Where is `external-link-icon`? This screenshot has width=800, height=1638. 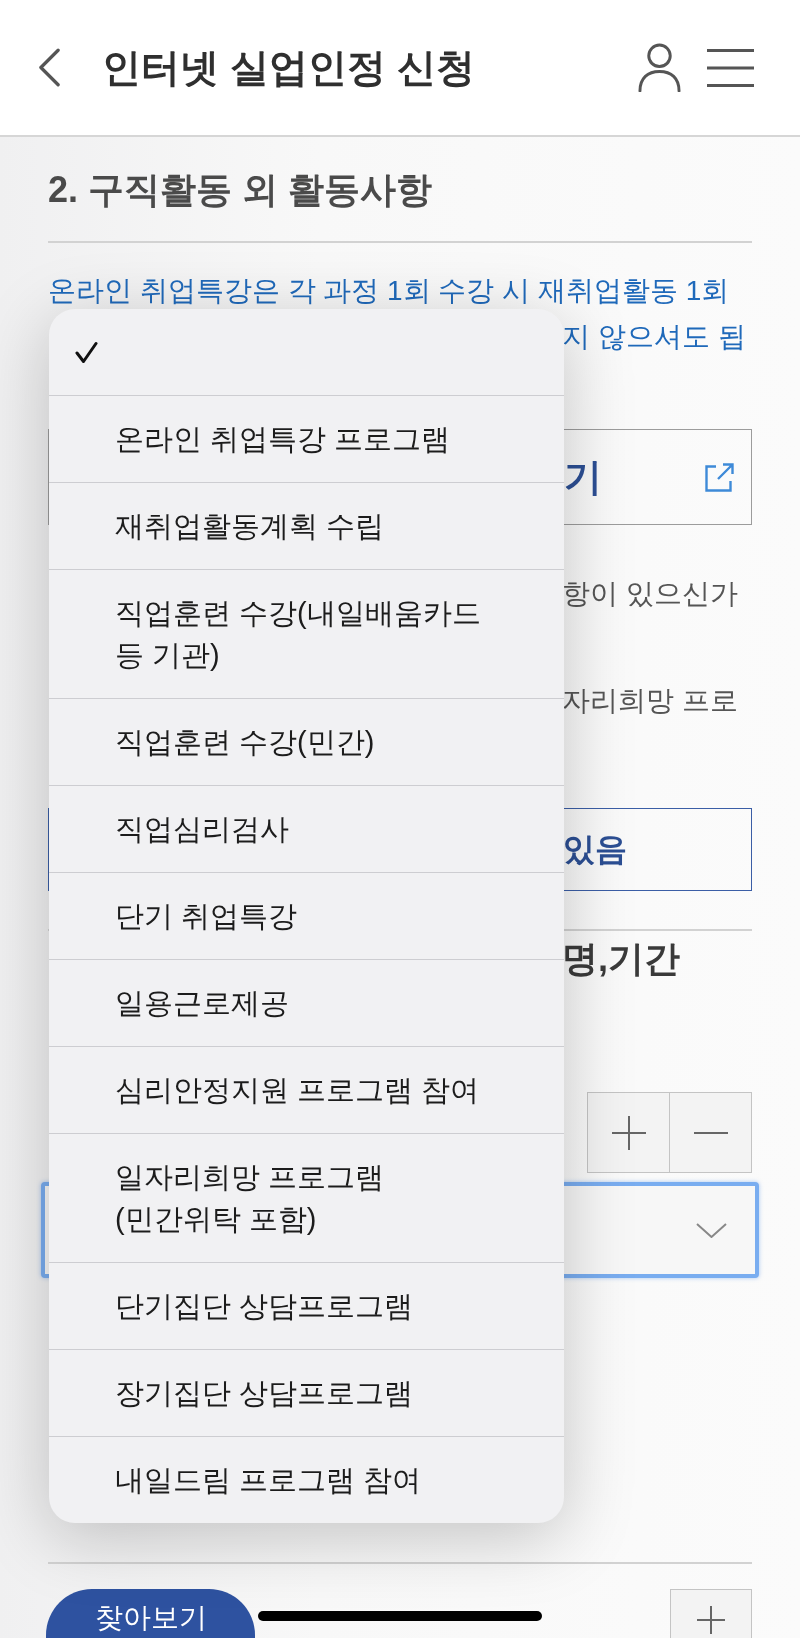 external-link-icon is located at coordinates (719, 477).